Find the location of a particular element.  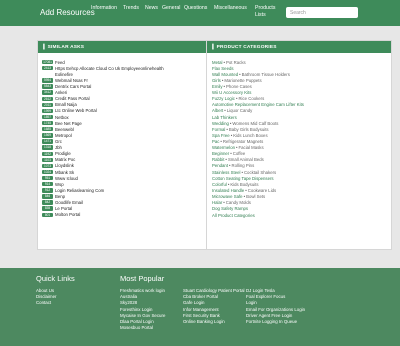

category-item: Dog Safety Ramps is located at coordinates (301, 209).